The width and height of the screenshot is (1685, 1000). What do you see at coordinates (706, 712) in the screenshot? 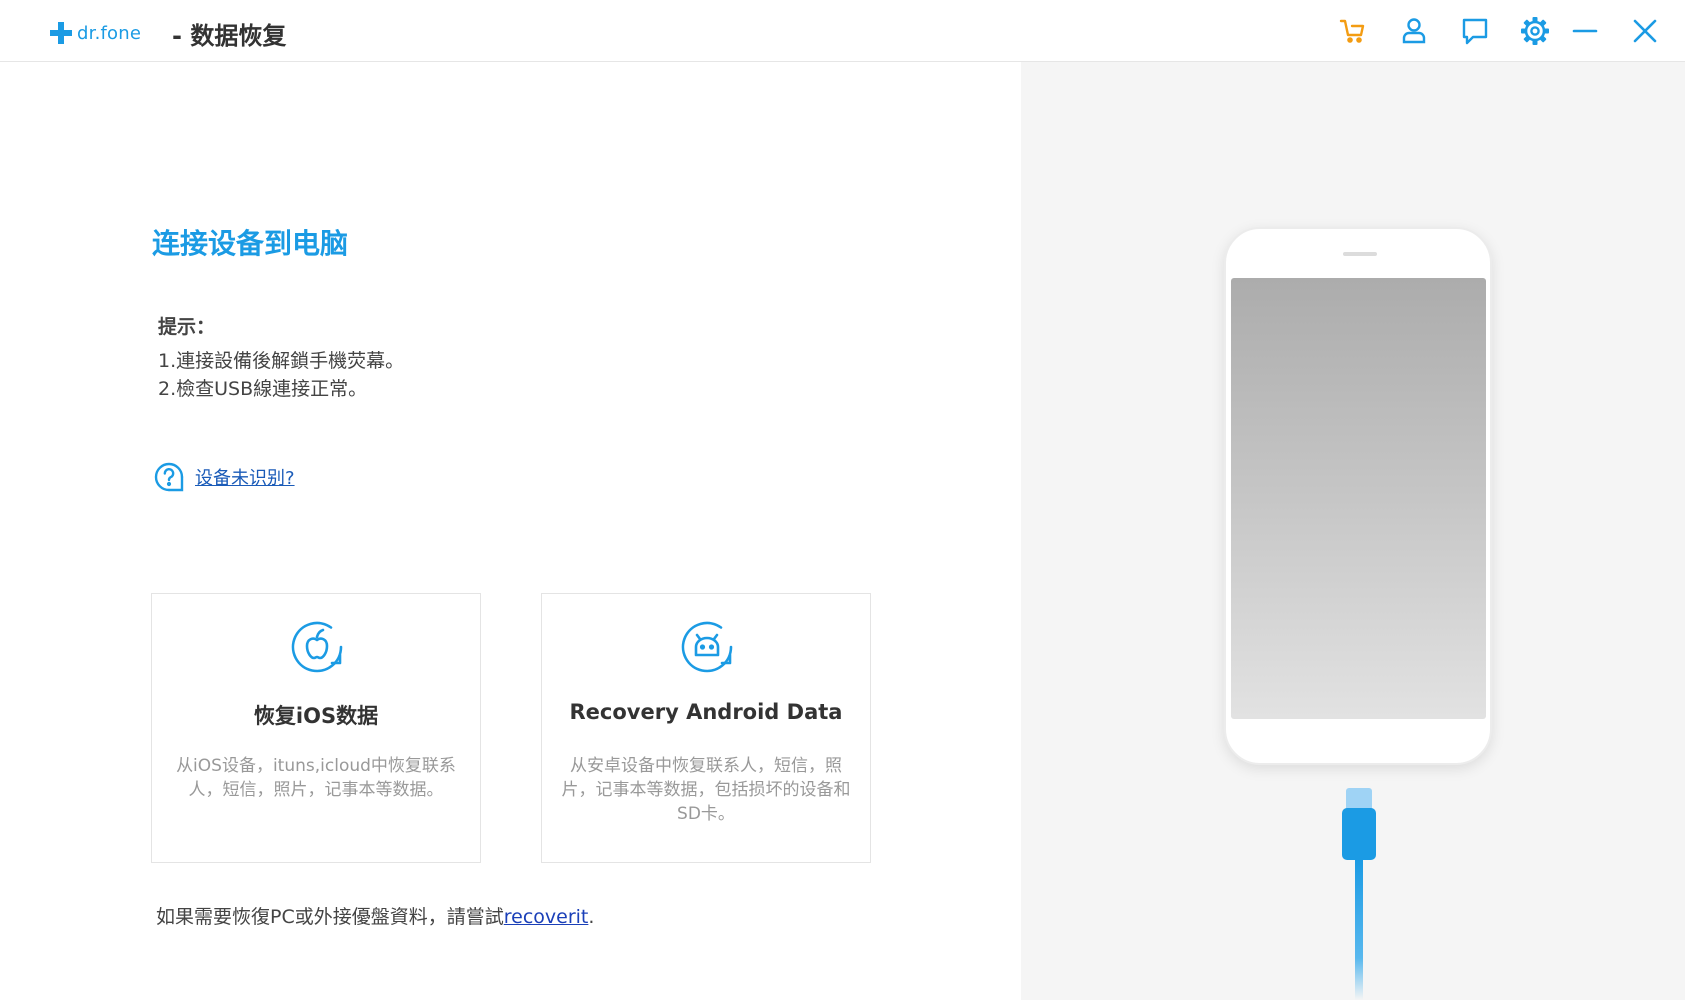
I see `recover-android-title: Recovery Android Data` at bounding box center [706, 712].